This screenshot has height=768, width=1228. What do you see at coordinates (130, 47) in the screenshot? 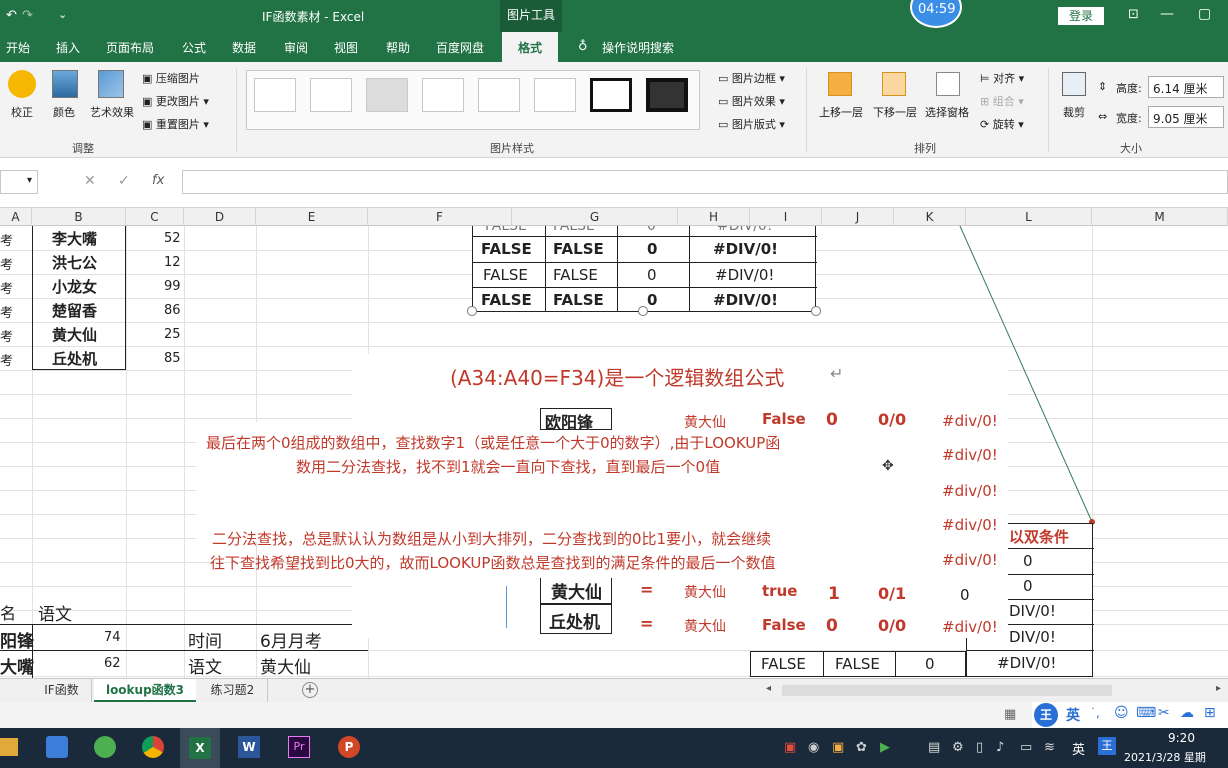
I see `tab-page-layout: 页面布局` at bounding box center [130, 47].